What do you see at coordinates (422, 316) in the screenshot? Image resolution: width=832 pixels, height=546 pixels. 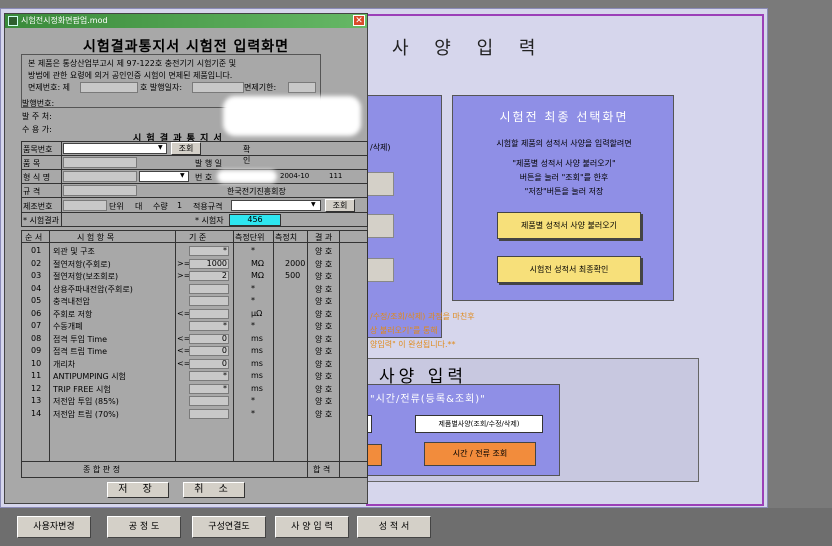 I see `orange-note-1: /수정/조회/삭제) 과정을 마친후` at bounding box center [422, 316].